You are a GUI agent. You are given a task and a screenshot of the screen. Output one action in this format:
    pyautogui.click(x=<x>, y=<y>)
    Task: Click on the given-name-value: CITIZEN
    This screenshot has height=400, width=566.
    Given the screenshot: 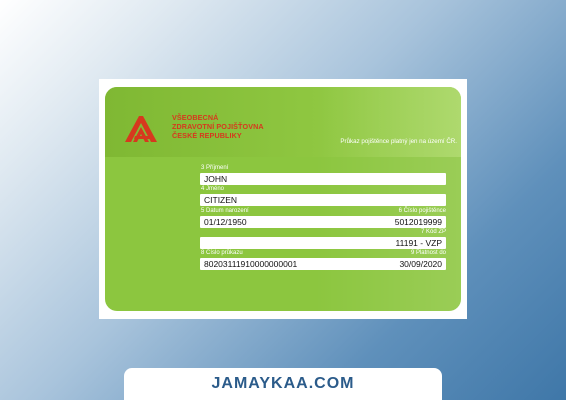 What is the action you would take?
    pyautogui.click(x=221, y=200)
    